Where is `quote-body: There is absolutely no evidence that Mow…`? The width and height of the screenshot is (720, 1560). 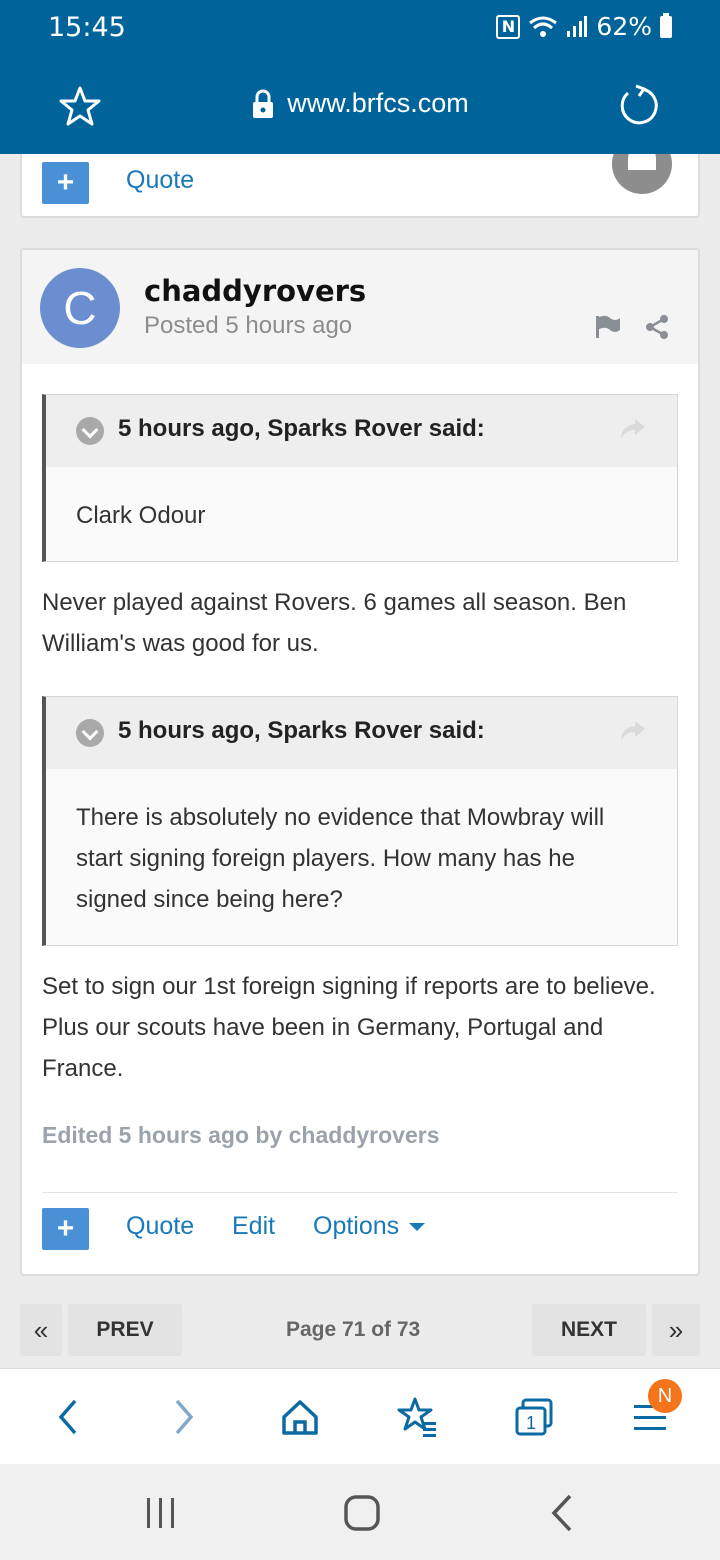 quote-body: There is absolutely no evidence that Mow… is located at coordinates (340, 858).